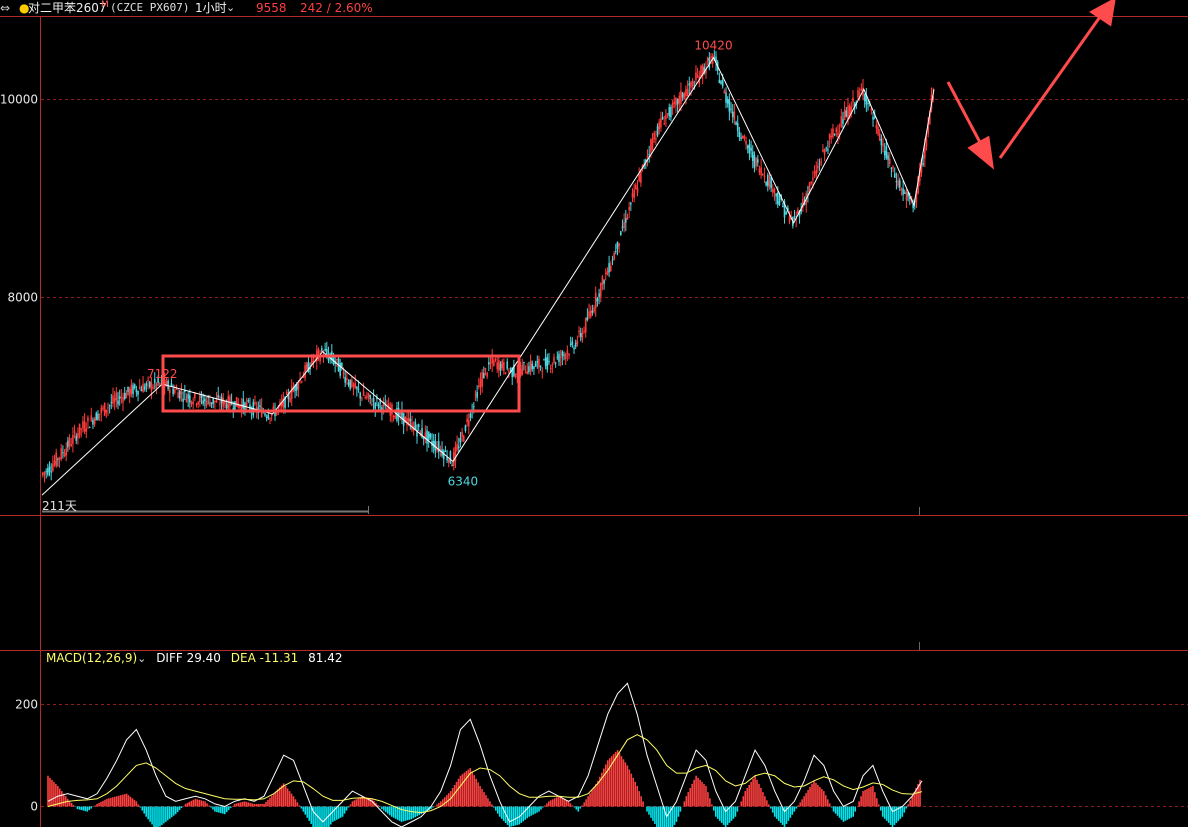 This screenshot has width=1188, height=827. Describe the element at coordinates (141, 658) in the screenshot. I see `chevron-down-icon: ⌄` at that location.